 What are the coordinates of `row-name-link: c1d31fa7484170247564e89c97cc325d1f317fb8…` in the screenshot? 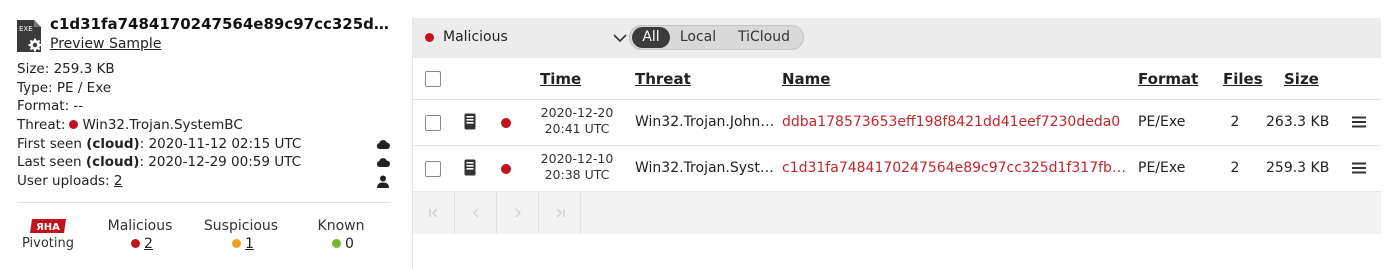 It's located at (957, 168).